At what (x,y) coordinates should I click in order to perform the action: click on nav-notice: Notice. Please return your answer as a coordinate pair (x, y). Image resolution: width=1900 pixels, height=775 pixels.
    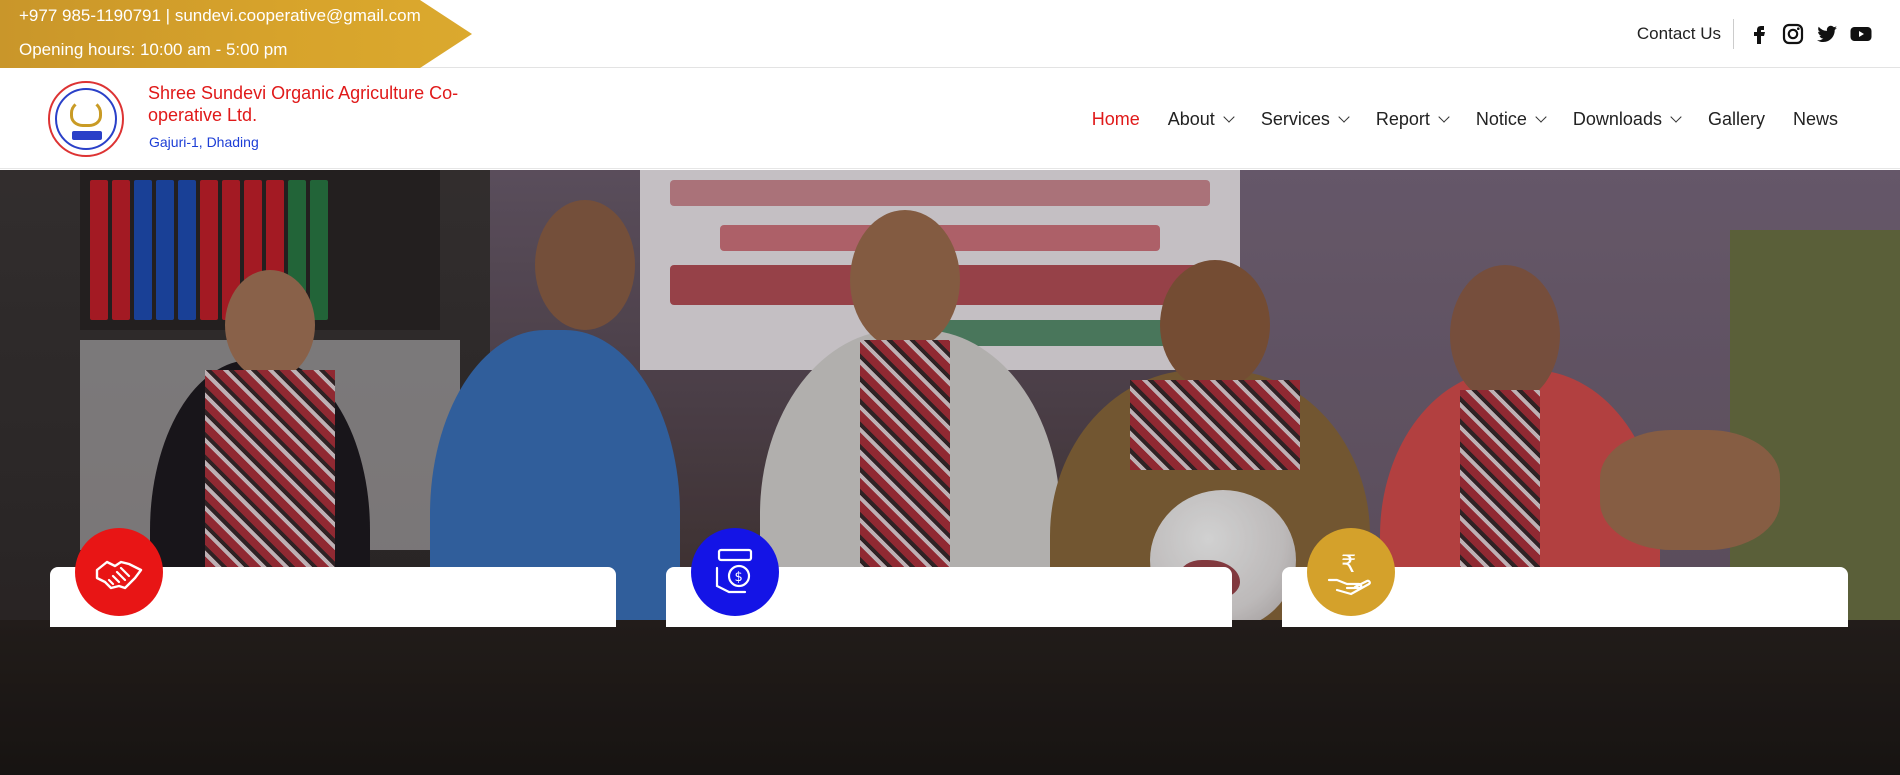
    Looking at the image, I should click on (1511, 119).